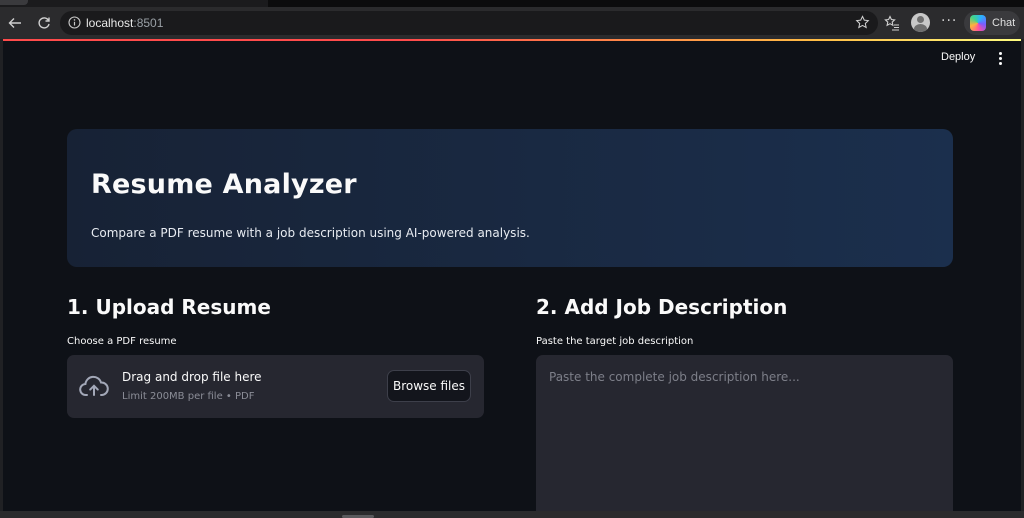 This screenshot has width=1024, height=518. What do you see at coordinates (949, 21) in the screenshot?
I see `more-options-icon: ···` at bounding box center [949, 21].